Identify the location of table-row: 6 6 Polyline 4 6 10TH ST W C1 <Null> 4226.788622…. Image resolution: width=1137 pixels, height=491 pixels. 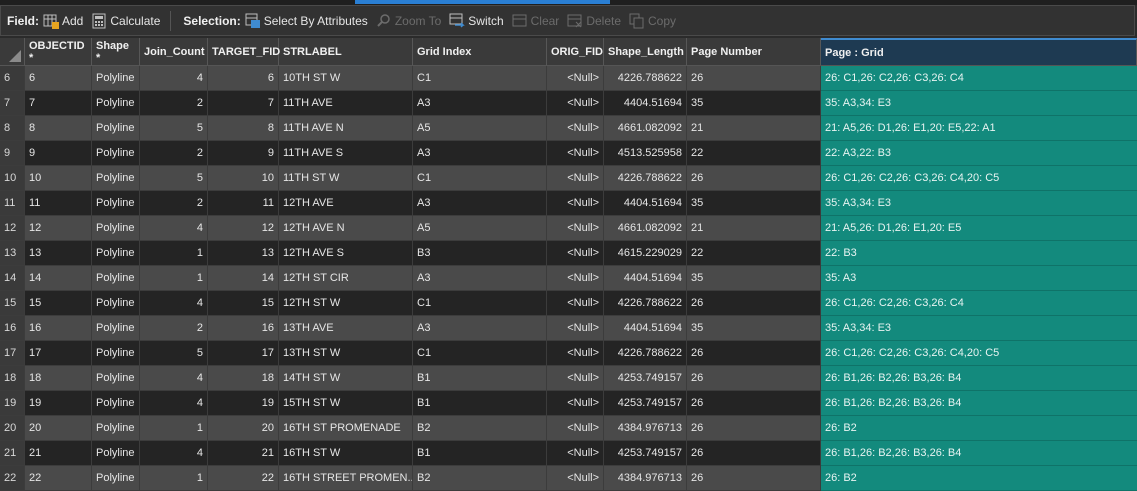
(568, 78).